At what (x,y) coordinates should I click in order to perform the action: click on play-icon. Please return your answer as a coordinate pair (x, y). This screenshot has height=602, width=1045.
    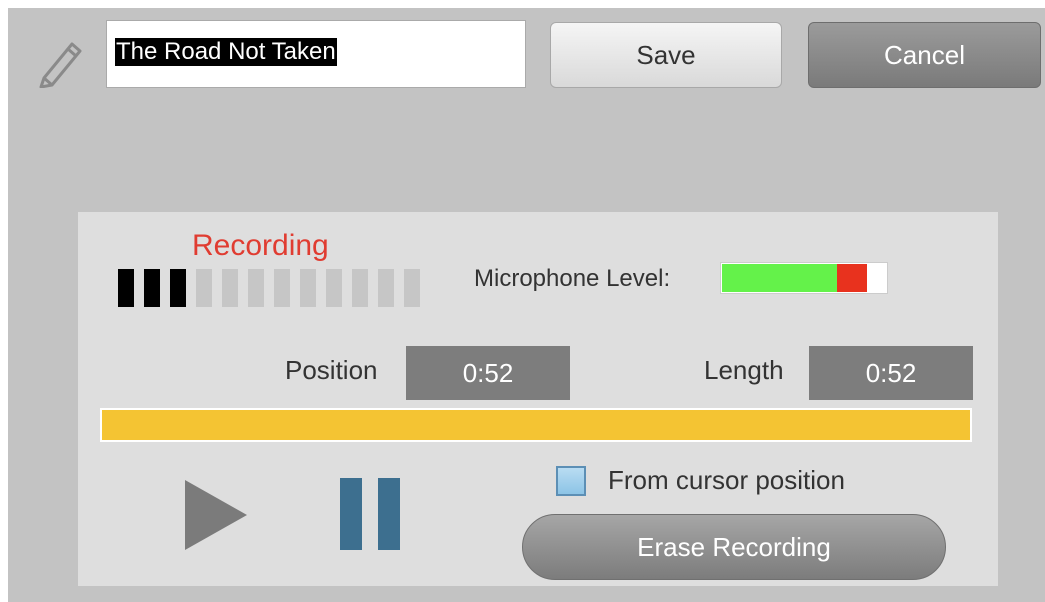
    Looking at the image, I should click on (216, 515).